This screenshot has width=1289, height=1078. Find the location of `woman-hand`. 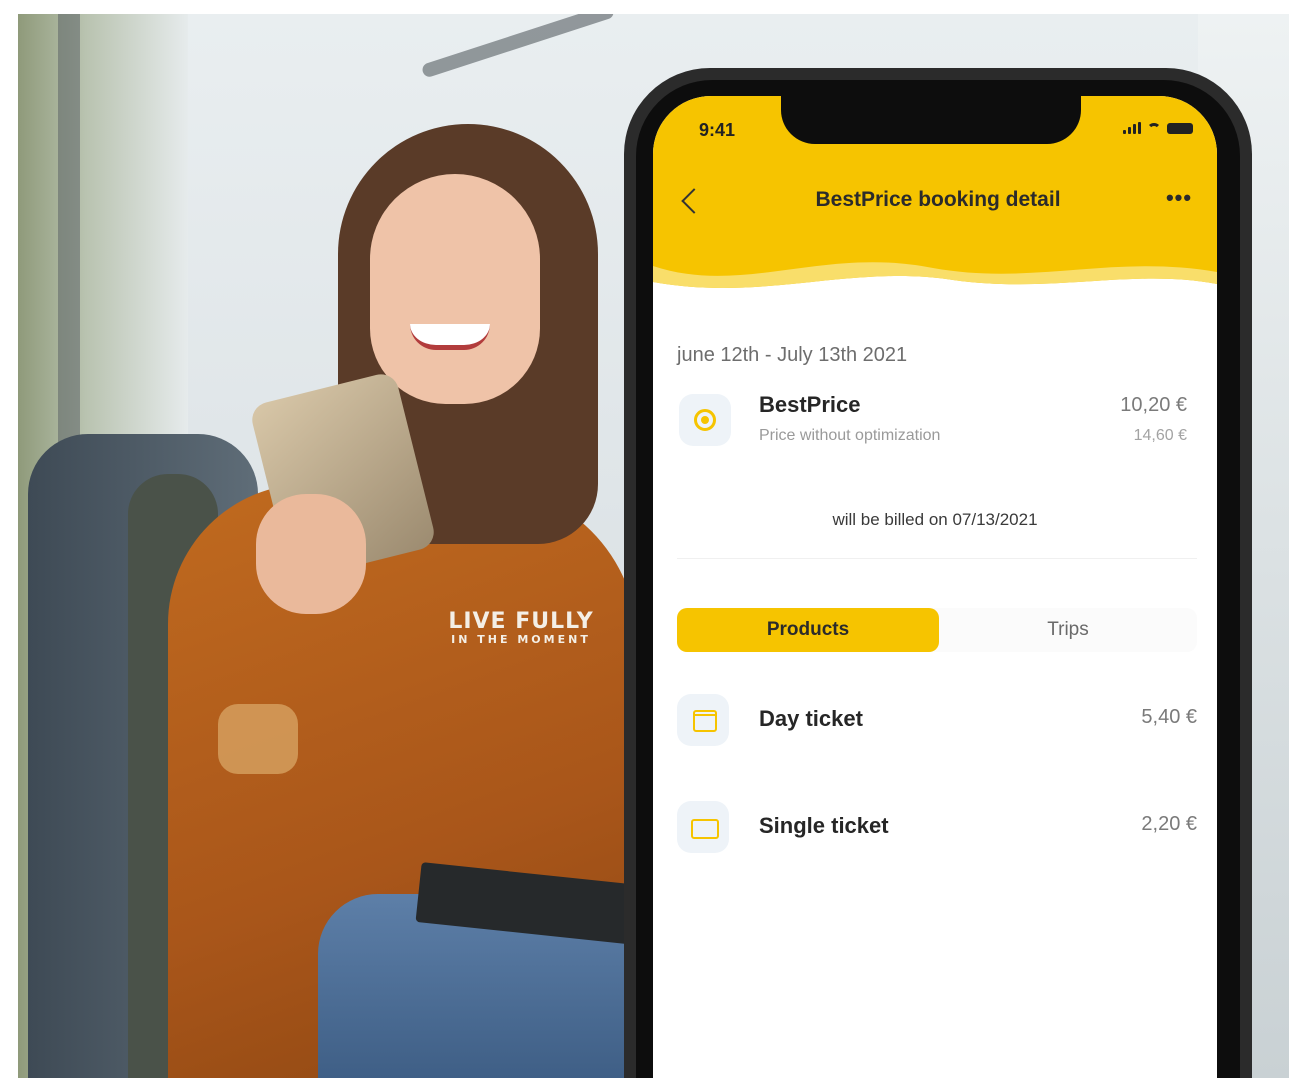

woman-hand is located at coordinates (311, 554).